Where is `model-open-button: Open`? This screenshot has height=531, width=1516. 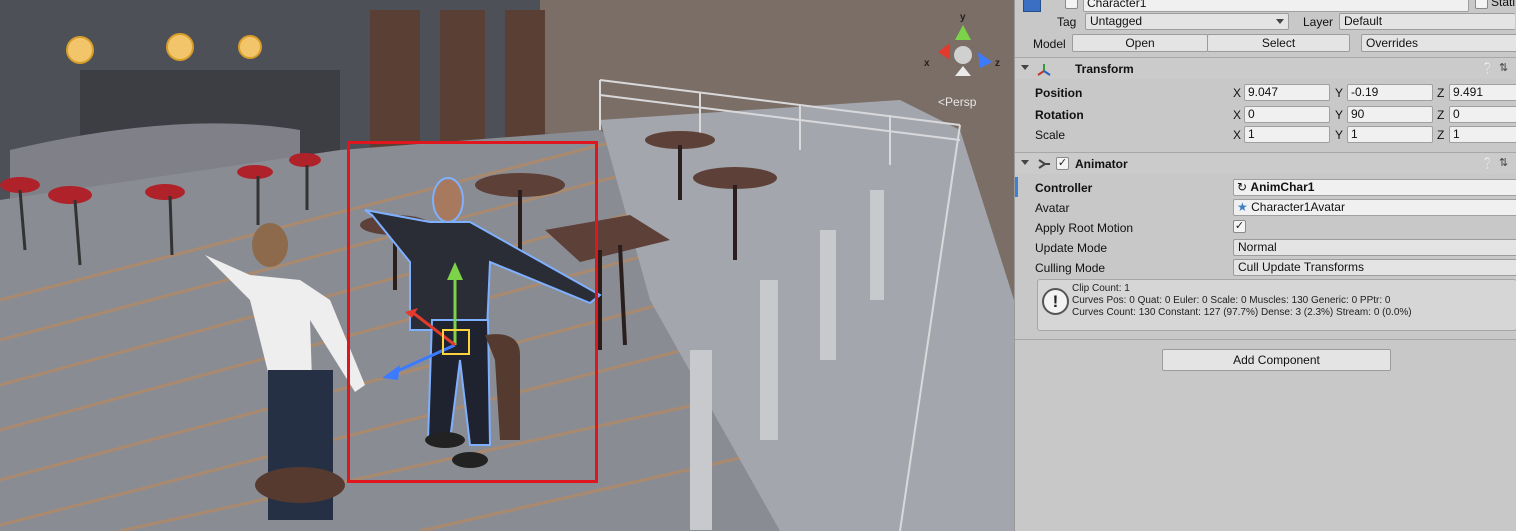 model-open-button: Open is located at coordinates (1140, 43).